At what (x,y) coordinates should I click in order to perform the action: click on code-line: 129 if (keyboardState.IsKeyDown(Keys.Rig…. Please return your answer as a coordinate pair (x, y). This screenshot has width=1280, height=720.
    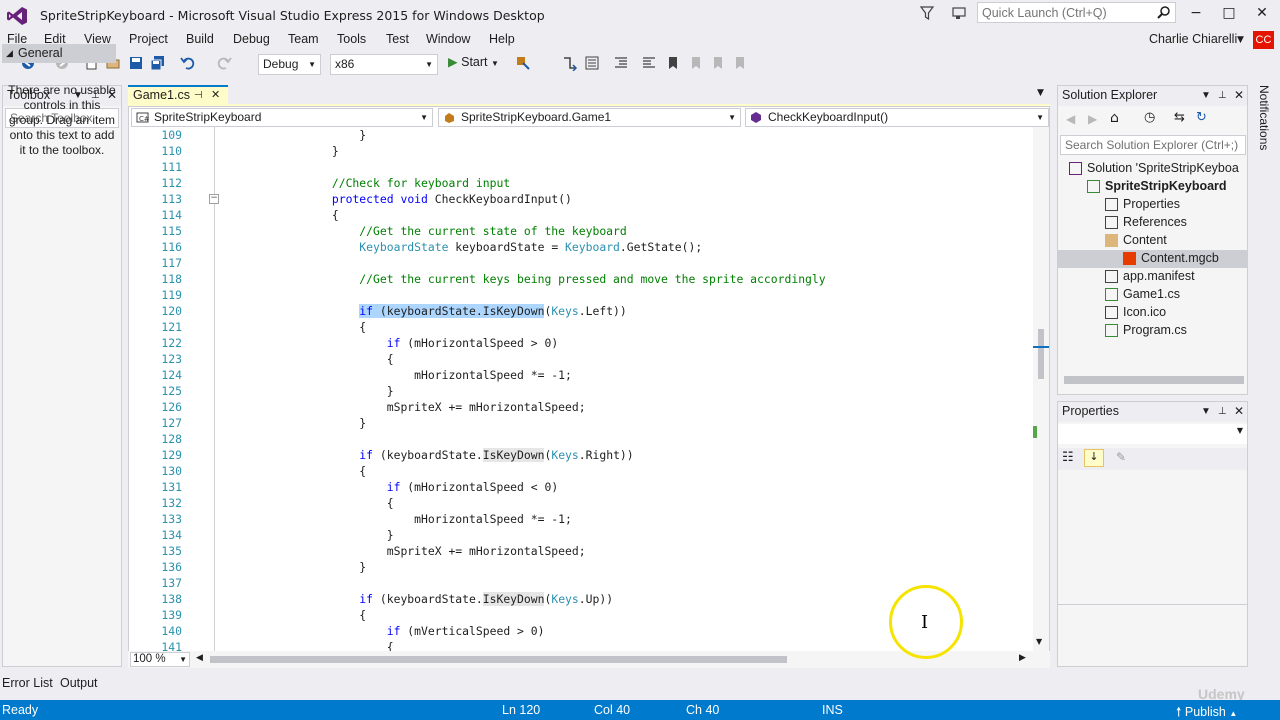
    Looking at the image, I should click on (581, 455).